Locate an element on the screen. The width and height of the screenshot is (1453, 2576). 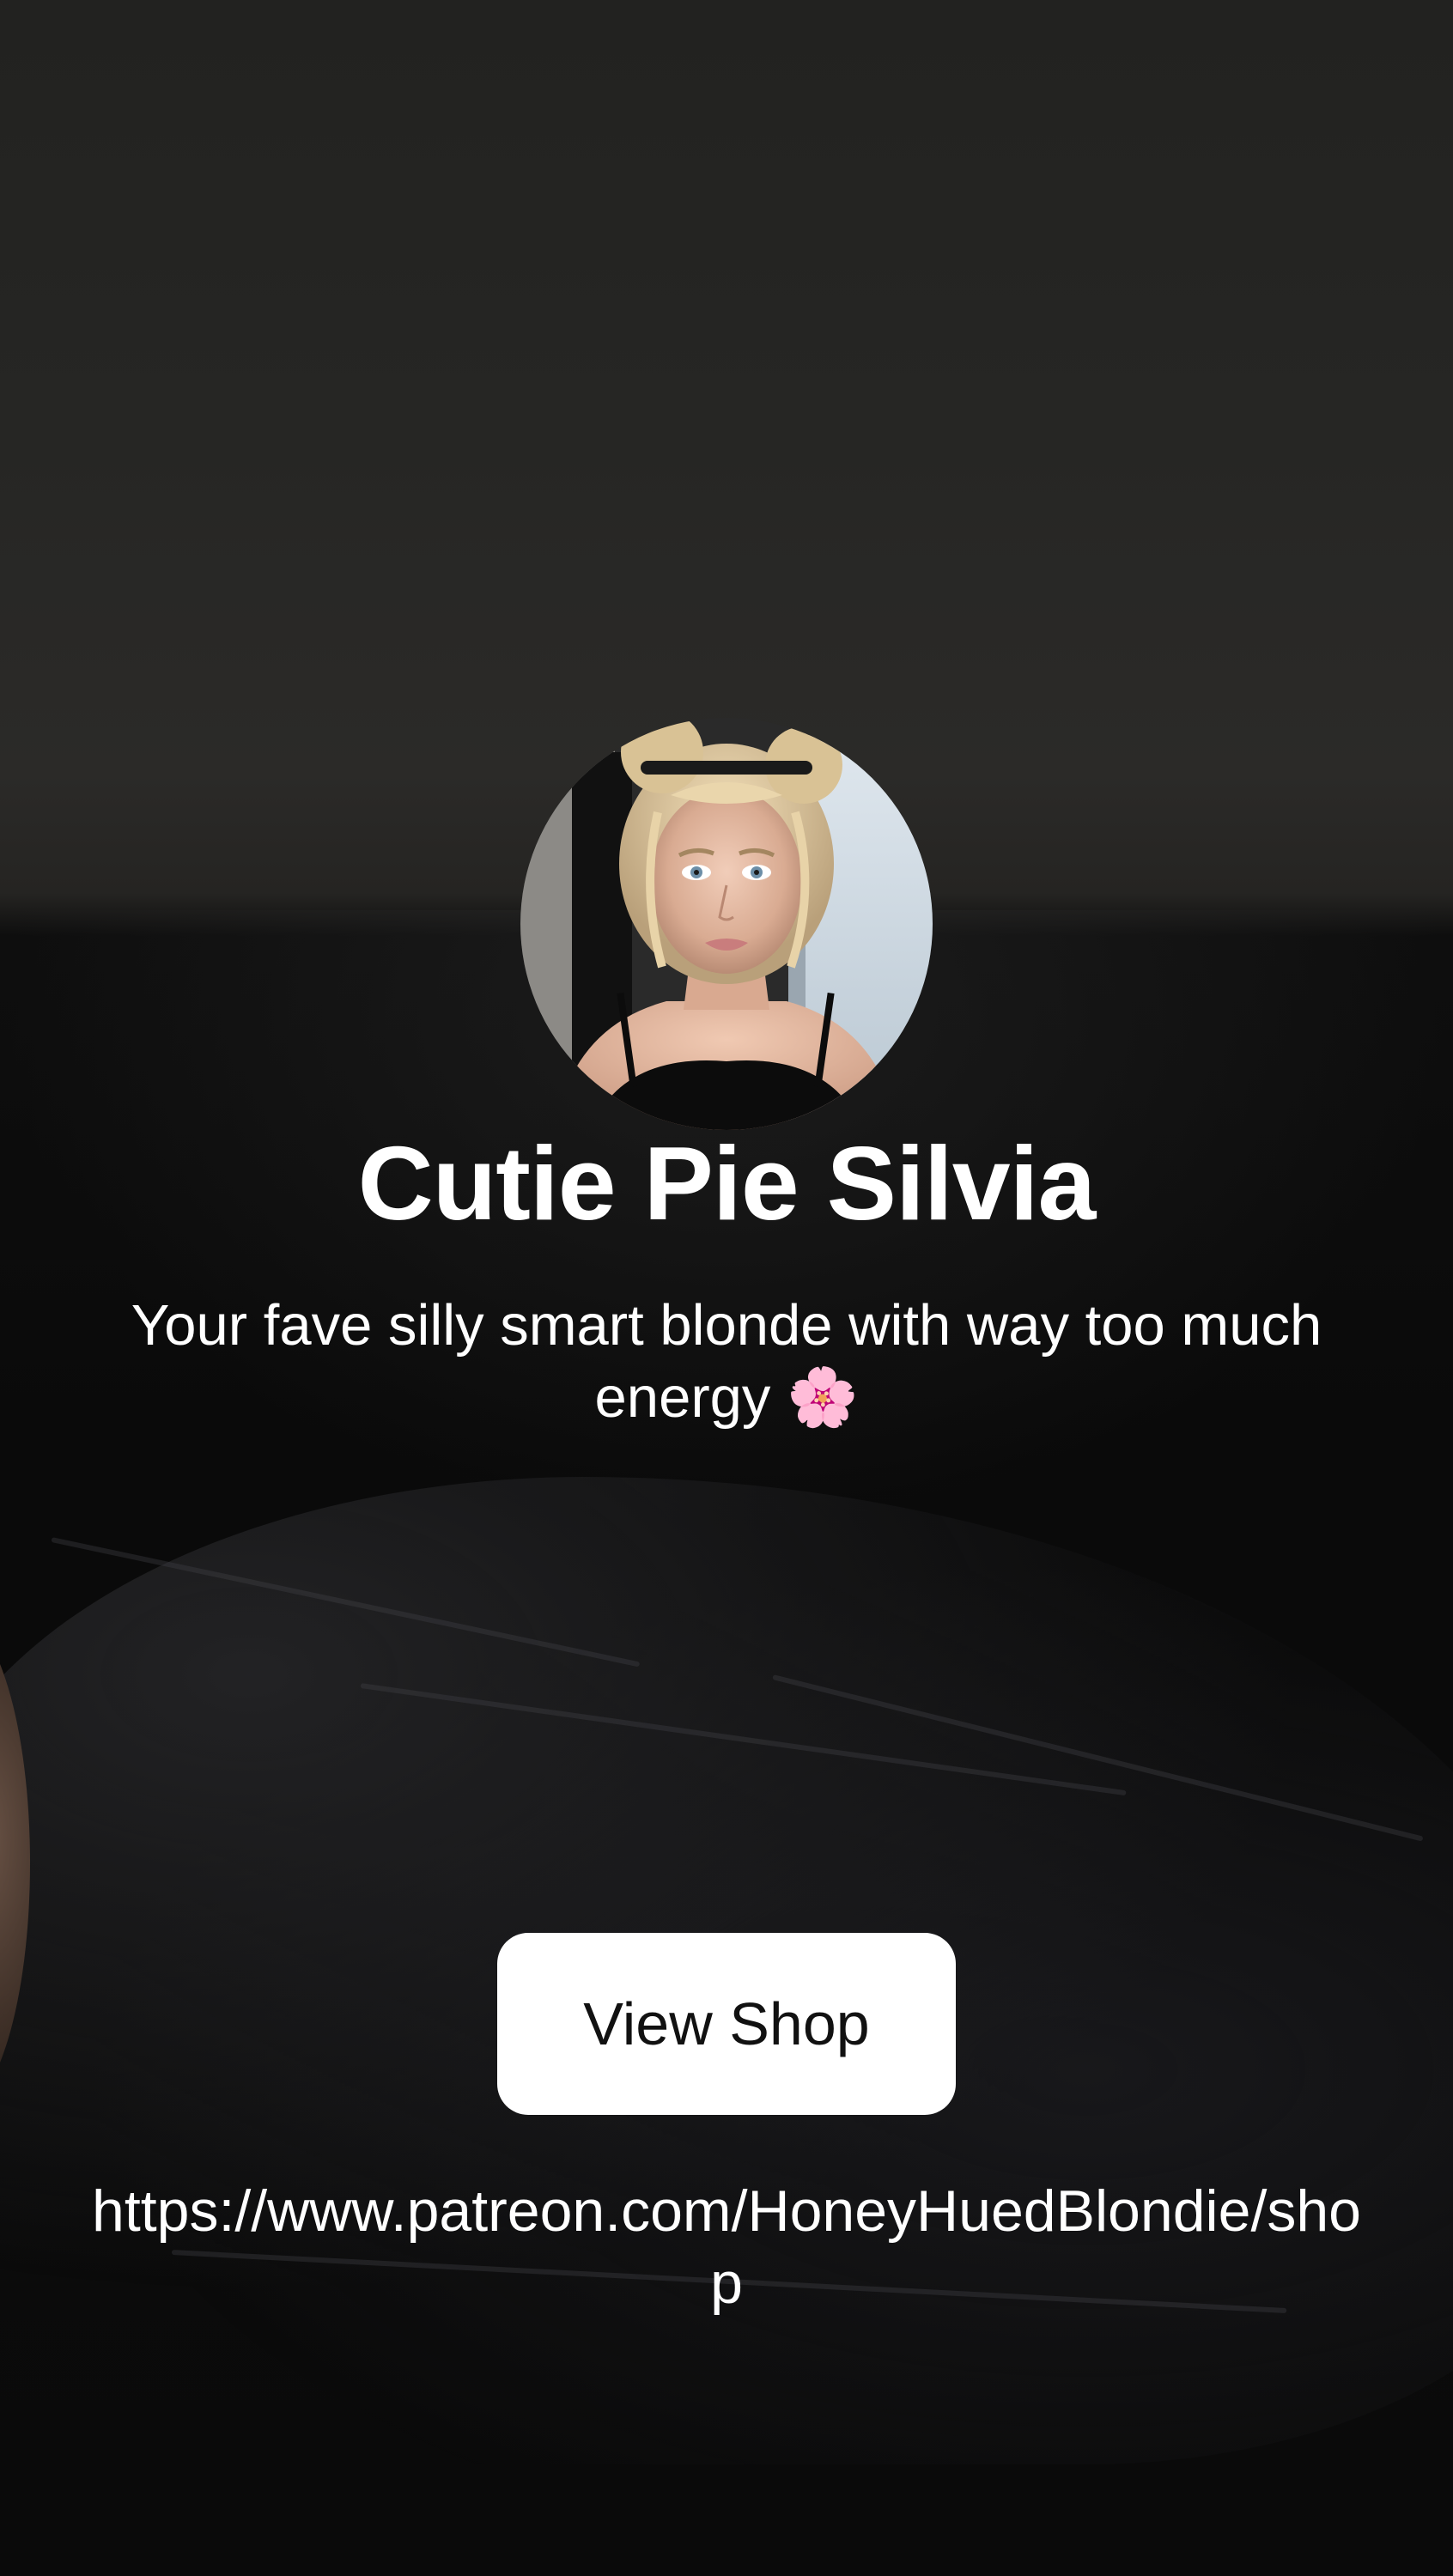
avatar is located at coordinates (727, 924).